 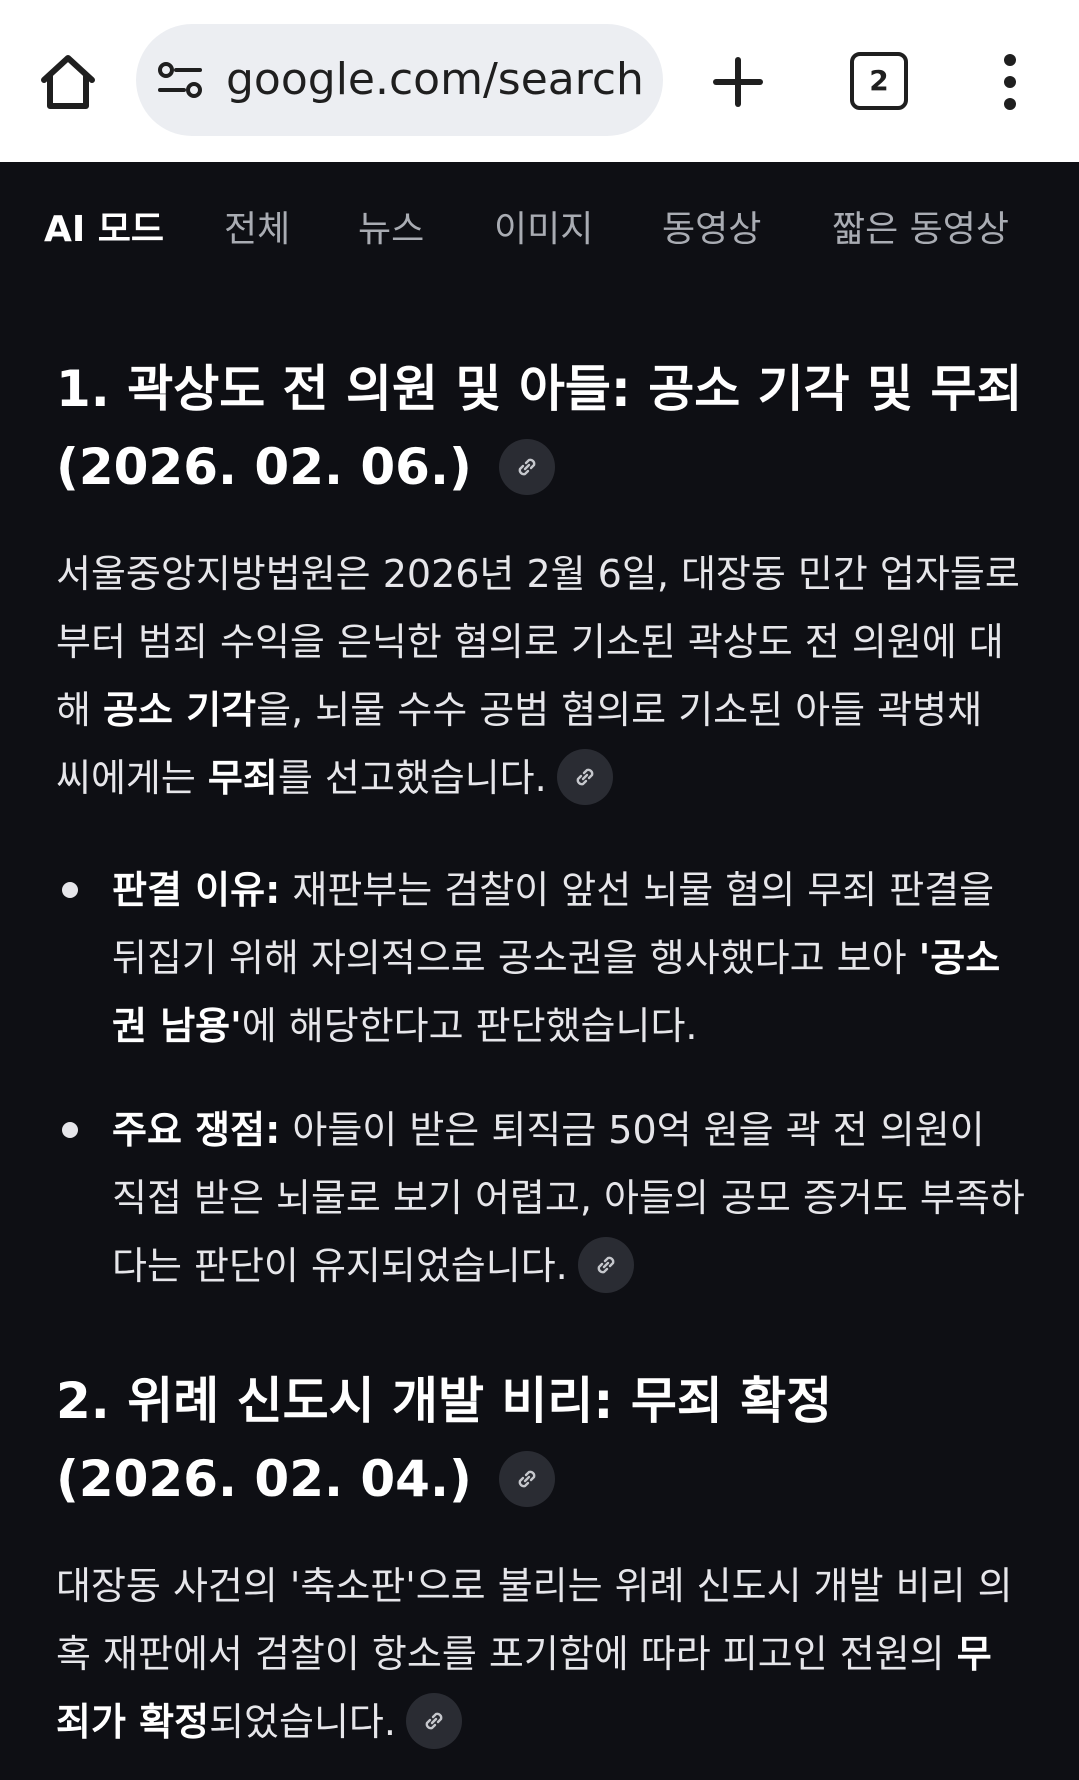 What do you see at coordinates (196, 1130) in the screenshot?
I see `bold-span: 주요 쟁점:` at bounding box center [196, 1130].